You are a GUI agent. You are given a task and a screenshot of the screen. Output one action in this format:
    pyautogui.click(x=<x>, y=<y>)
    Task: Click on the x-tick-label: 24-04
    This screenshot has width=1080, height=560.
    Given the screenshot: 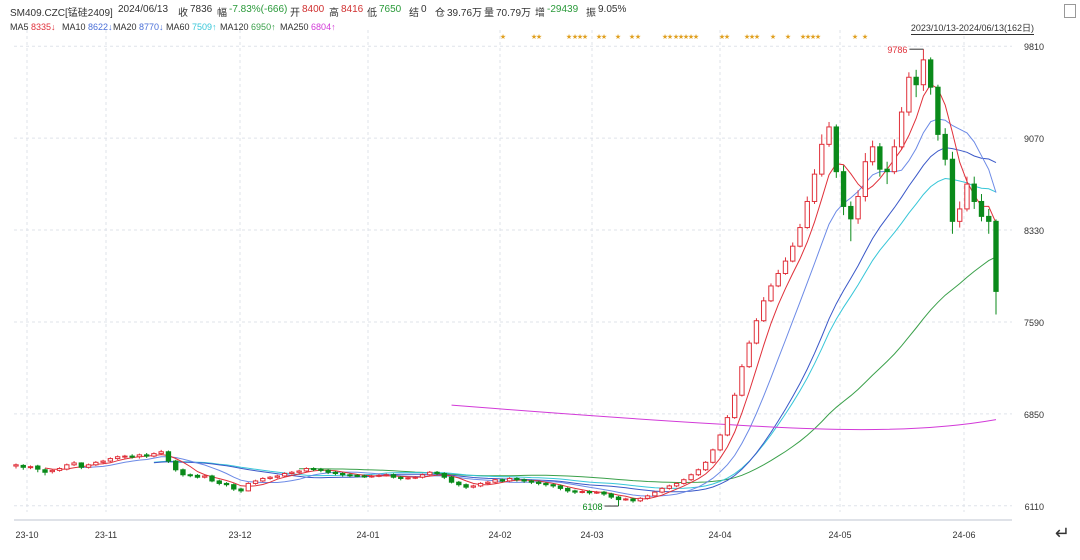 What is the action you would take?
    pyautogui.click(x=719, y=535)
    